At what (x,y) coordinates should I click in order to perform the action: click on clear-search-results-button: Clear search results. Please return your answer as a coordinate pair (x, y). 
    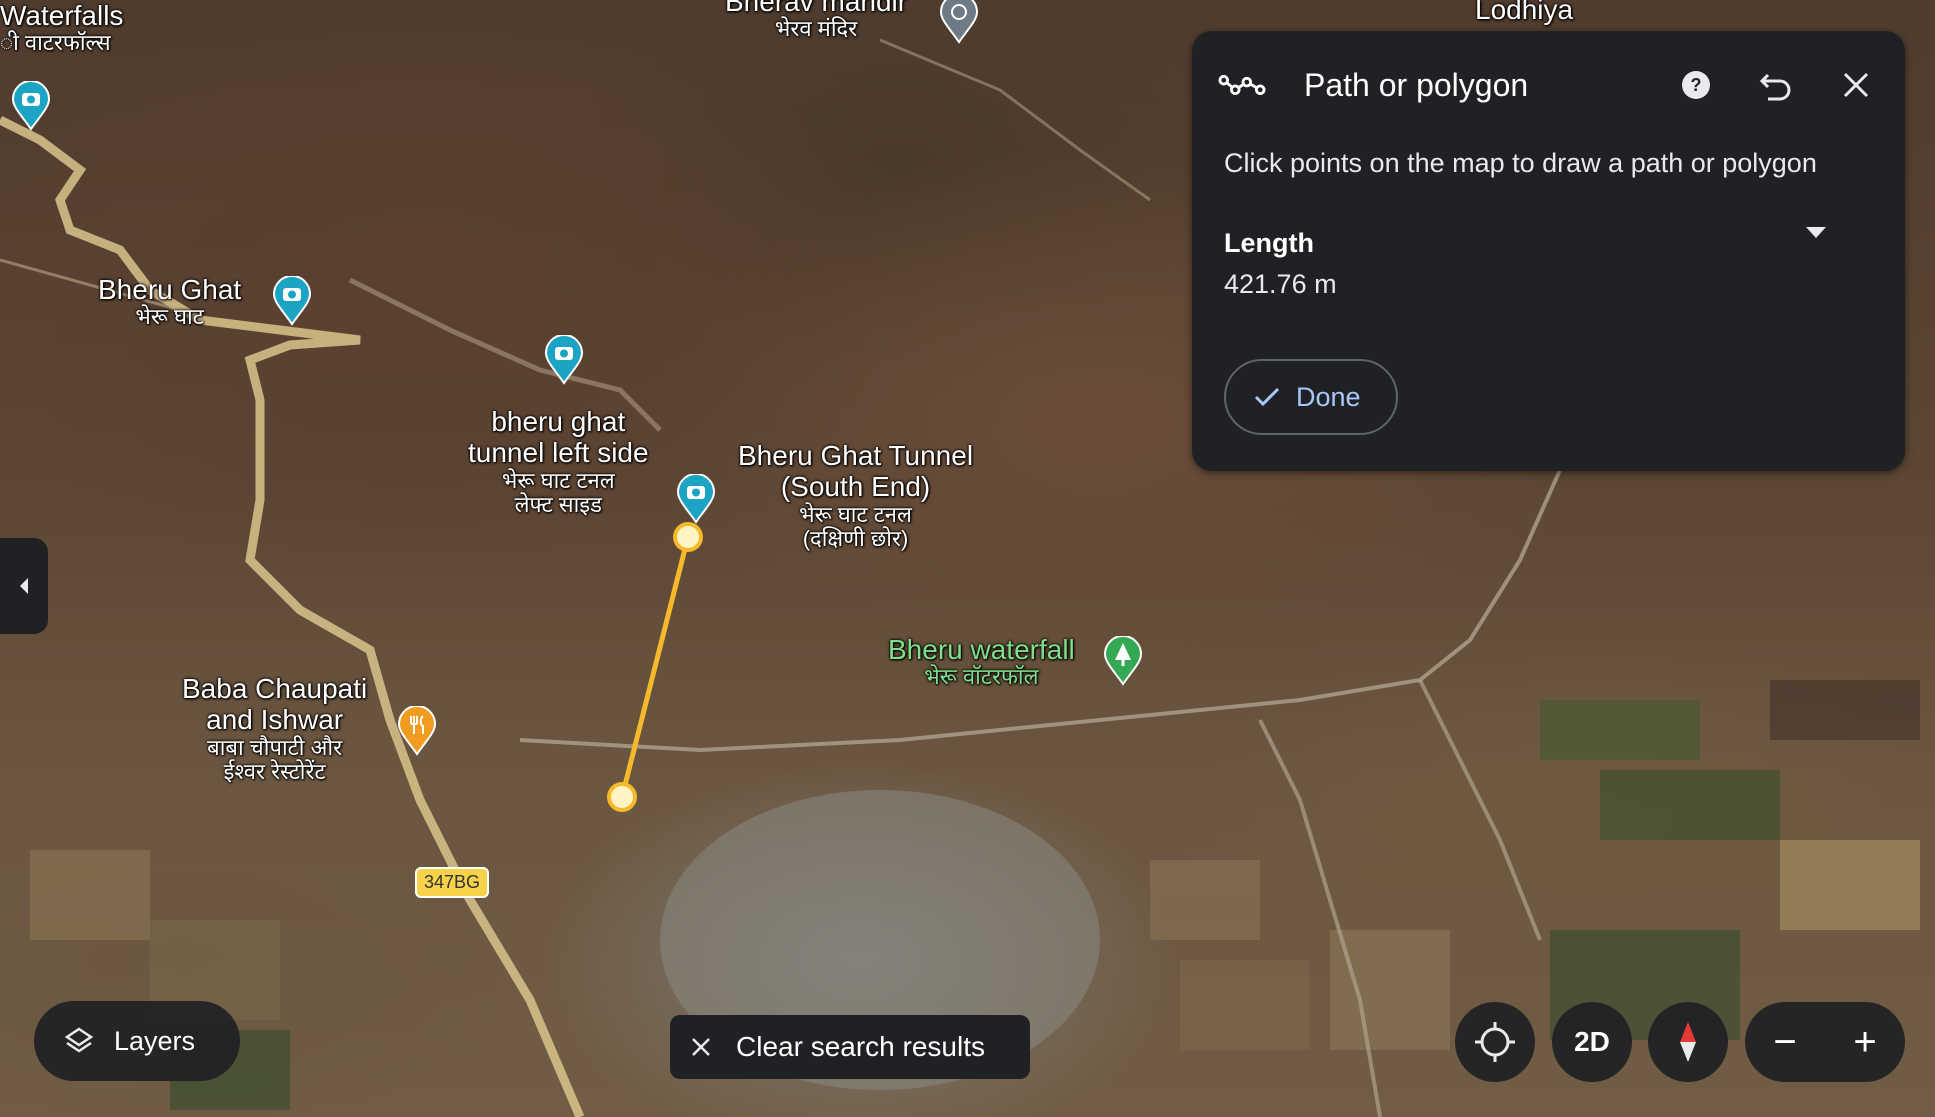
    Looking at the image, I should click on (850, 1047).